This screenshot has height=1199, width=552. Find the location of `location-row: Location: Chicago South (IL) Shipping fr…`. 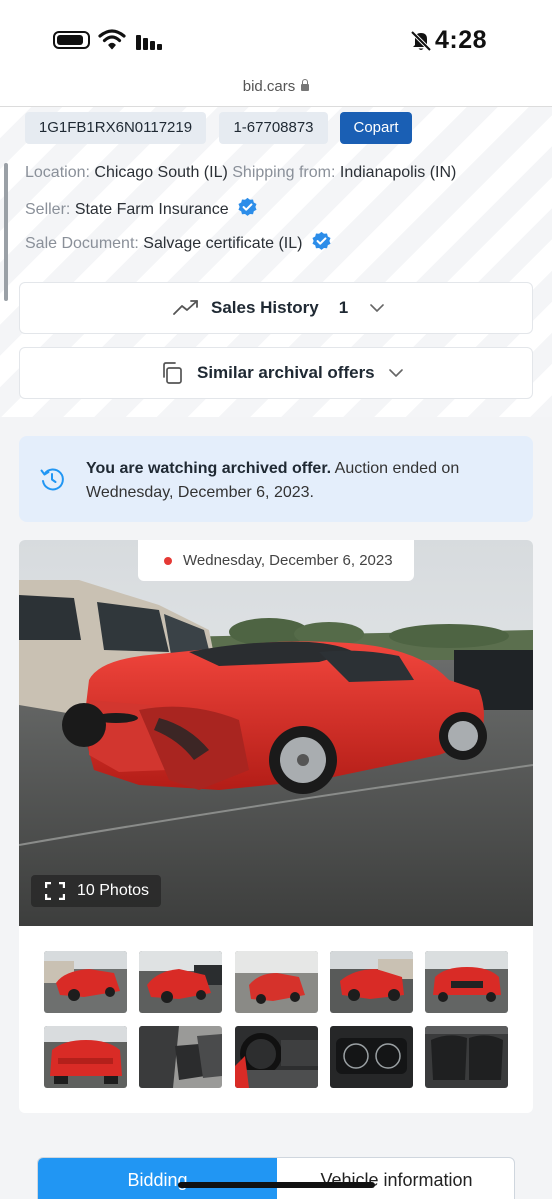

location-row: Location: Chicago South (IL) Shipping fr… is located at coordinates (240, 173).